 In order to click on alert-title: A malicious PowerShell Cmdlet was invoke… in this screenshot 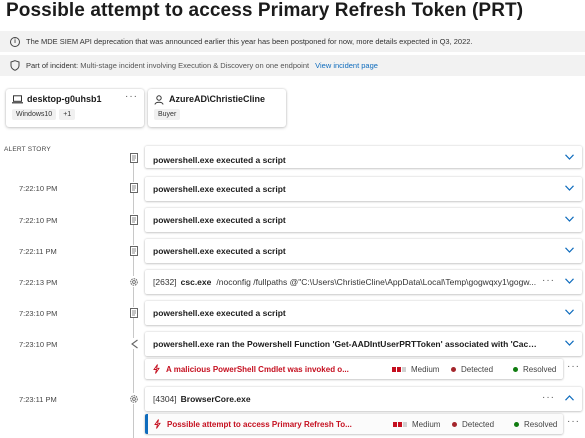, I will do `click(257, 369)`.